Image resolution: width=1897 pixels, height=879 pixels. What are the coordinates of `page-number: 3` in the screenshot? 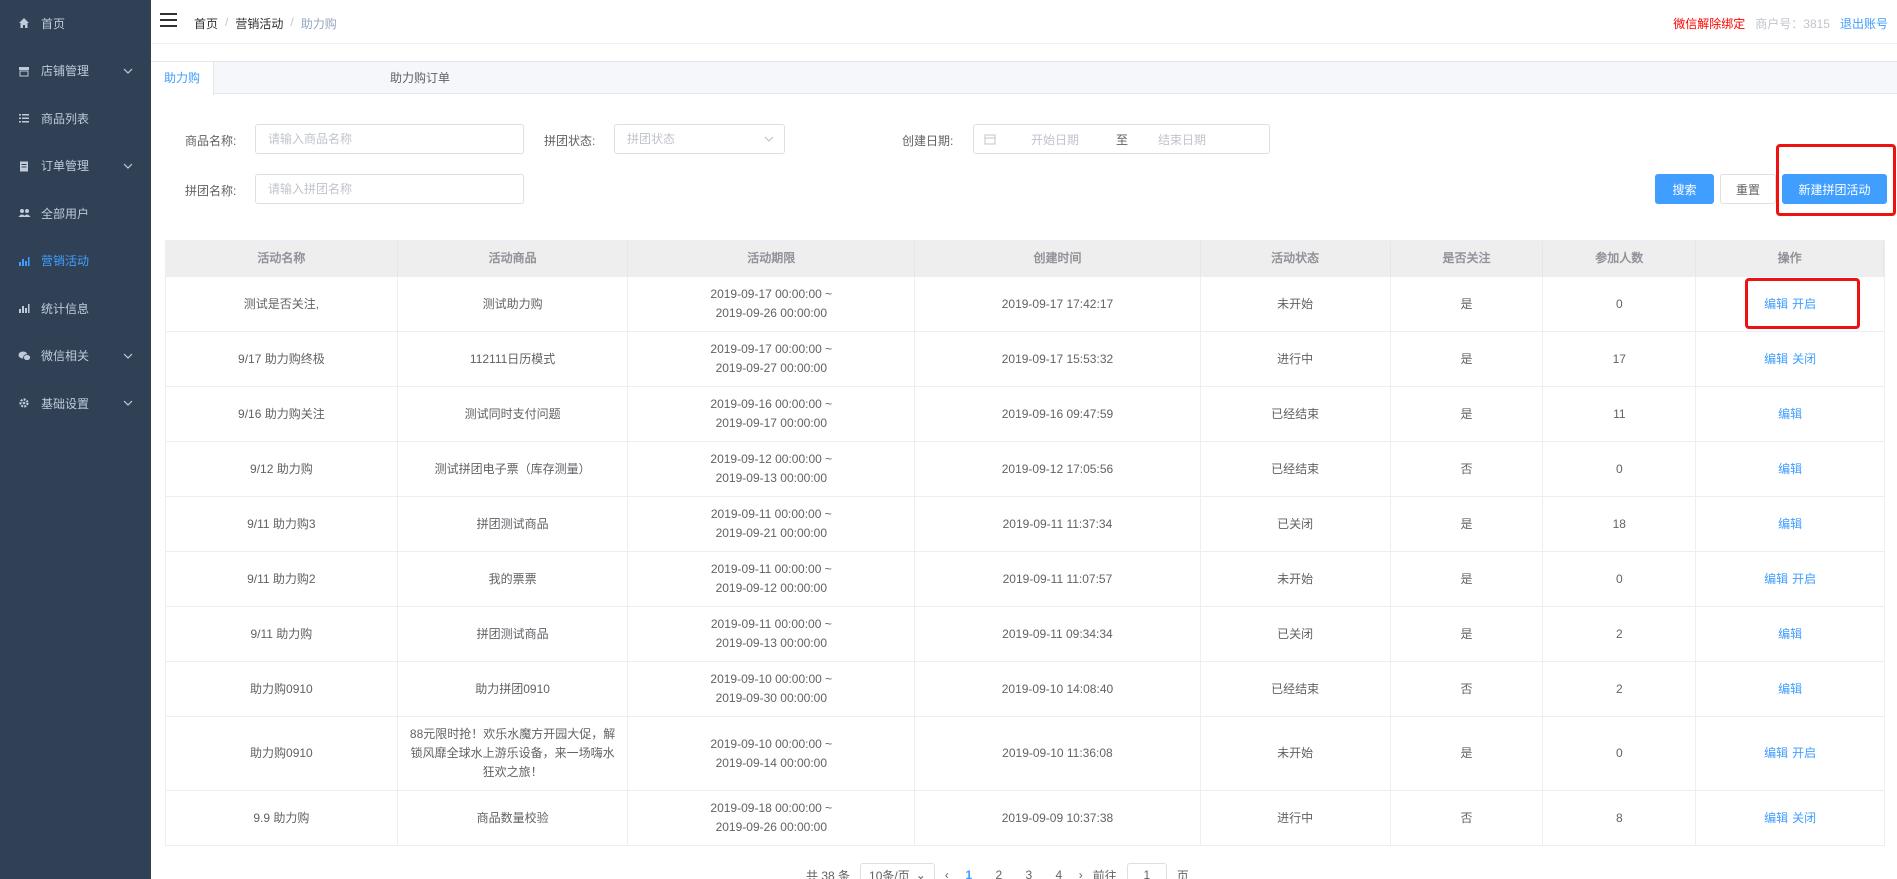 It's located at (1029, 873).